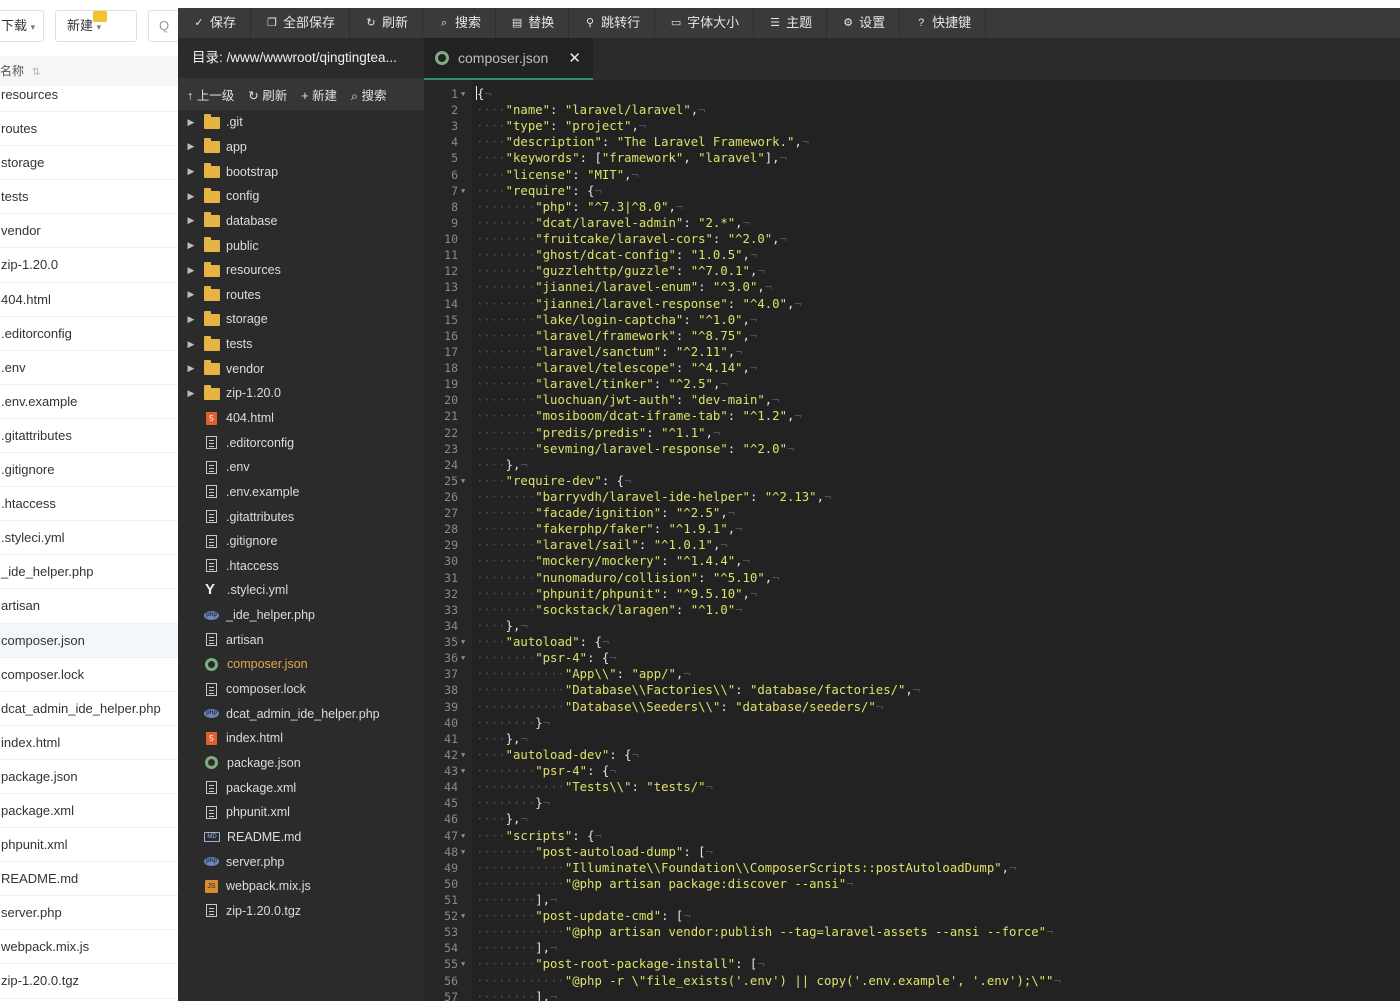 The height and width of the screenshot is (1001, 1400). Describe the element at coordinates (912, 787) in the screenshot. I see `code-line: 44 ············"Tests\\": "tests/"¬` at that location.